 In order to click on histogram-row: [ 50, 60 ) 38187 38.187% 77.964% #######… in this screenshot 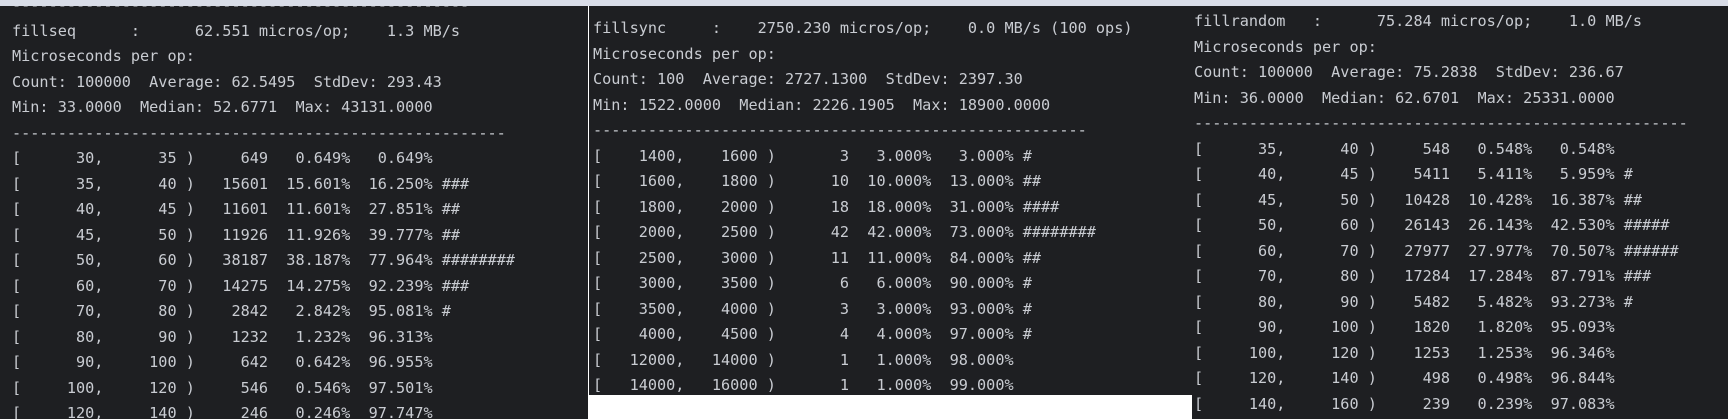, I will do `click(263, 260)`.